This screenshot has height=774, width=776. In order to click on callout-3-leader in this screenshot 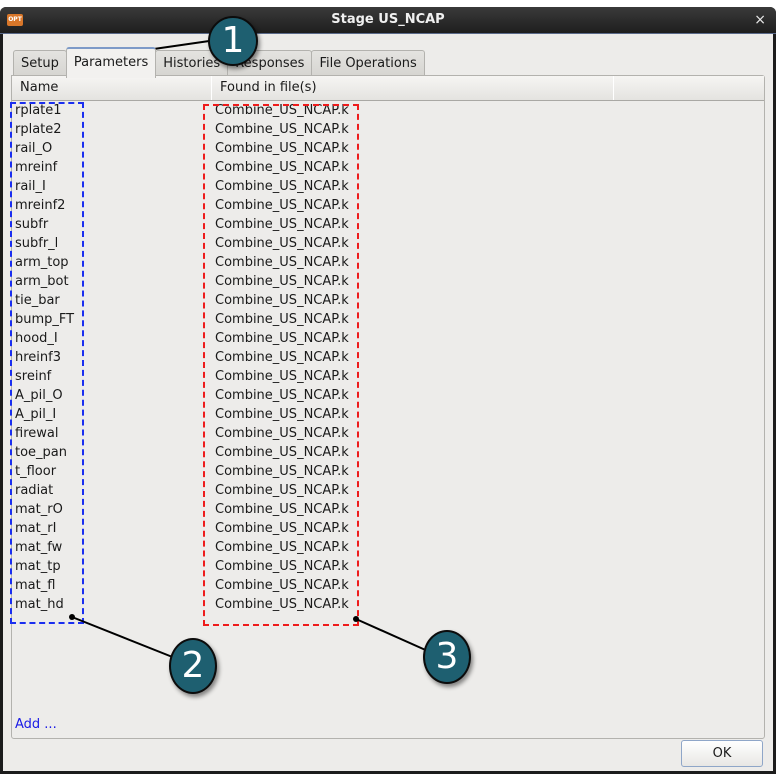, I will do `click(393, 635)`.